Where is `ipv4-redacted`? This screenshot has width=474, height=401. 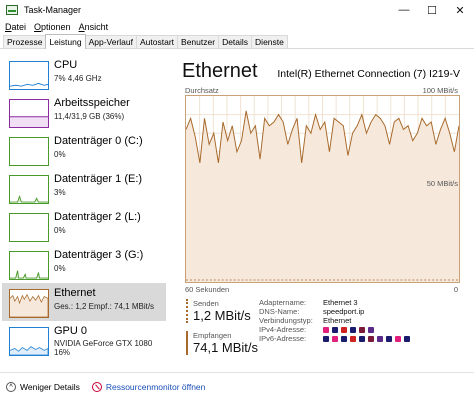 ipv4-redacted is located at coordinates (350, 329).